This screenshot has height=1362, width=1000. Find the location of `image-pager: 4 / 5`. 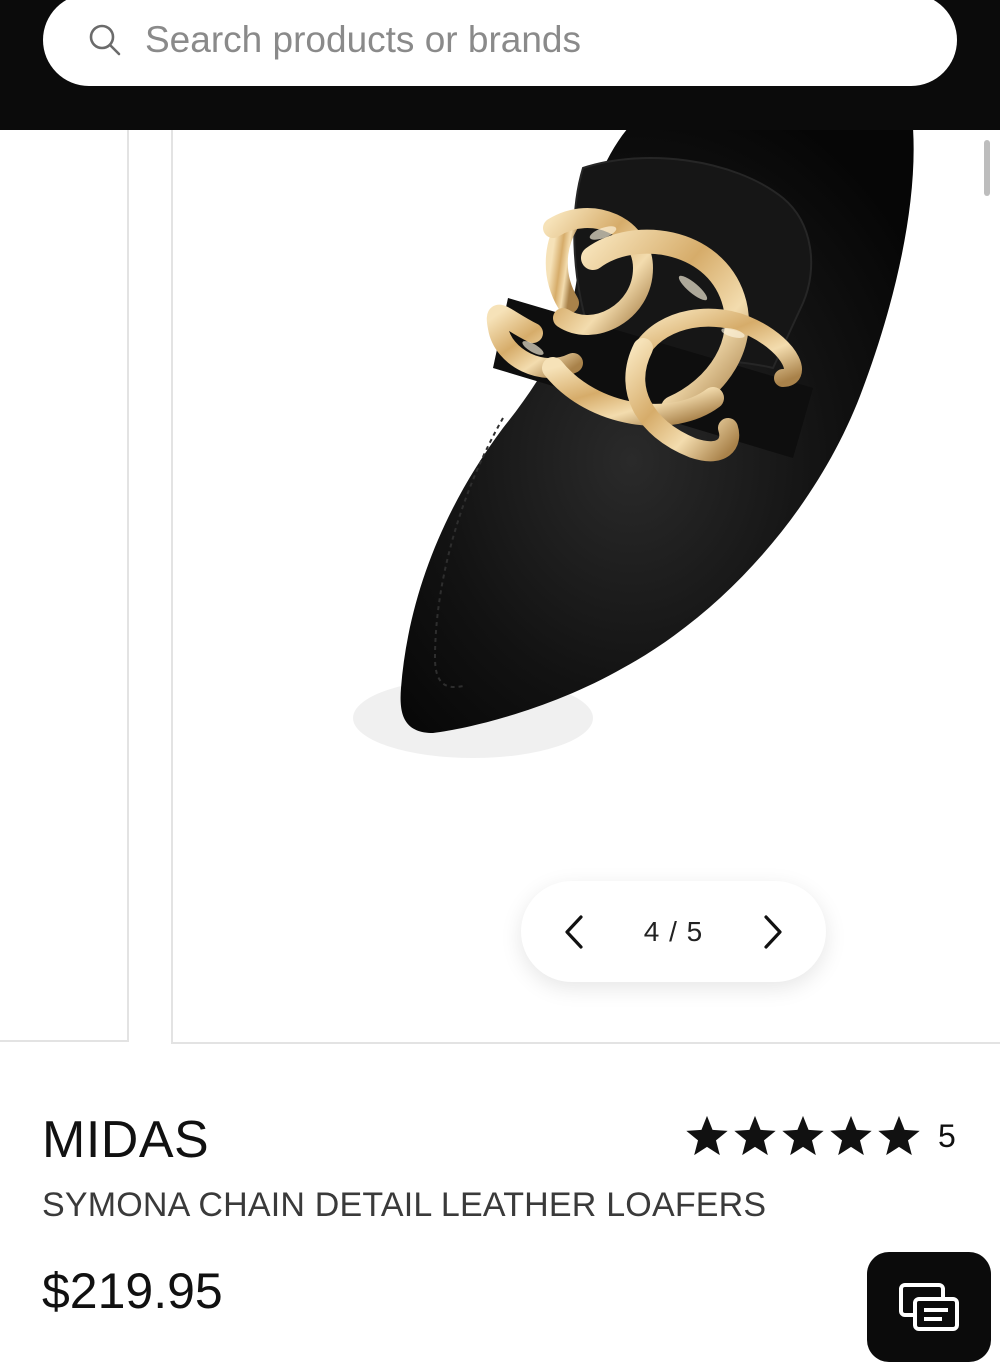

image-pager: 4 / 5 is located at coordinates (673, 931).